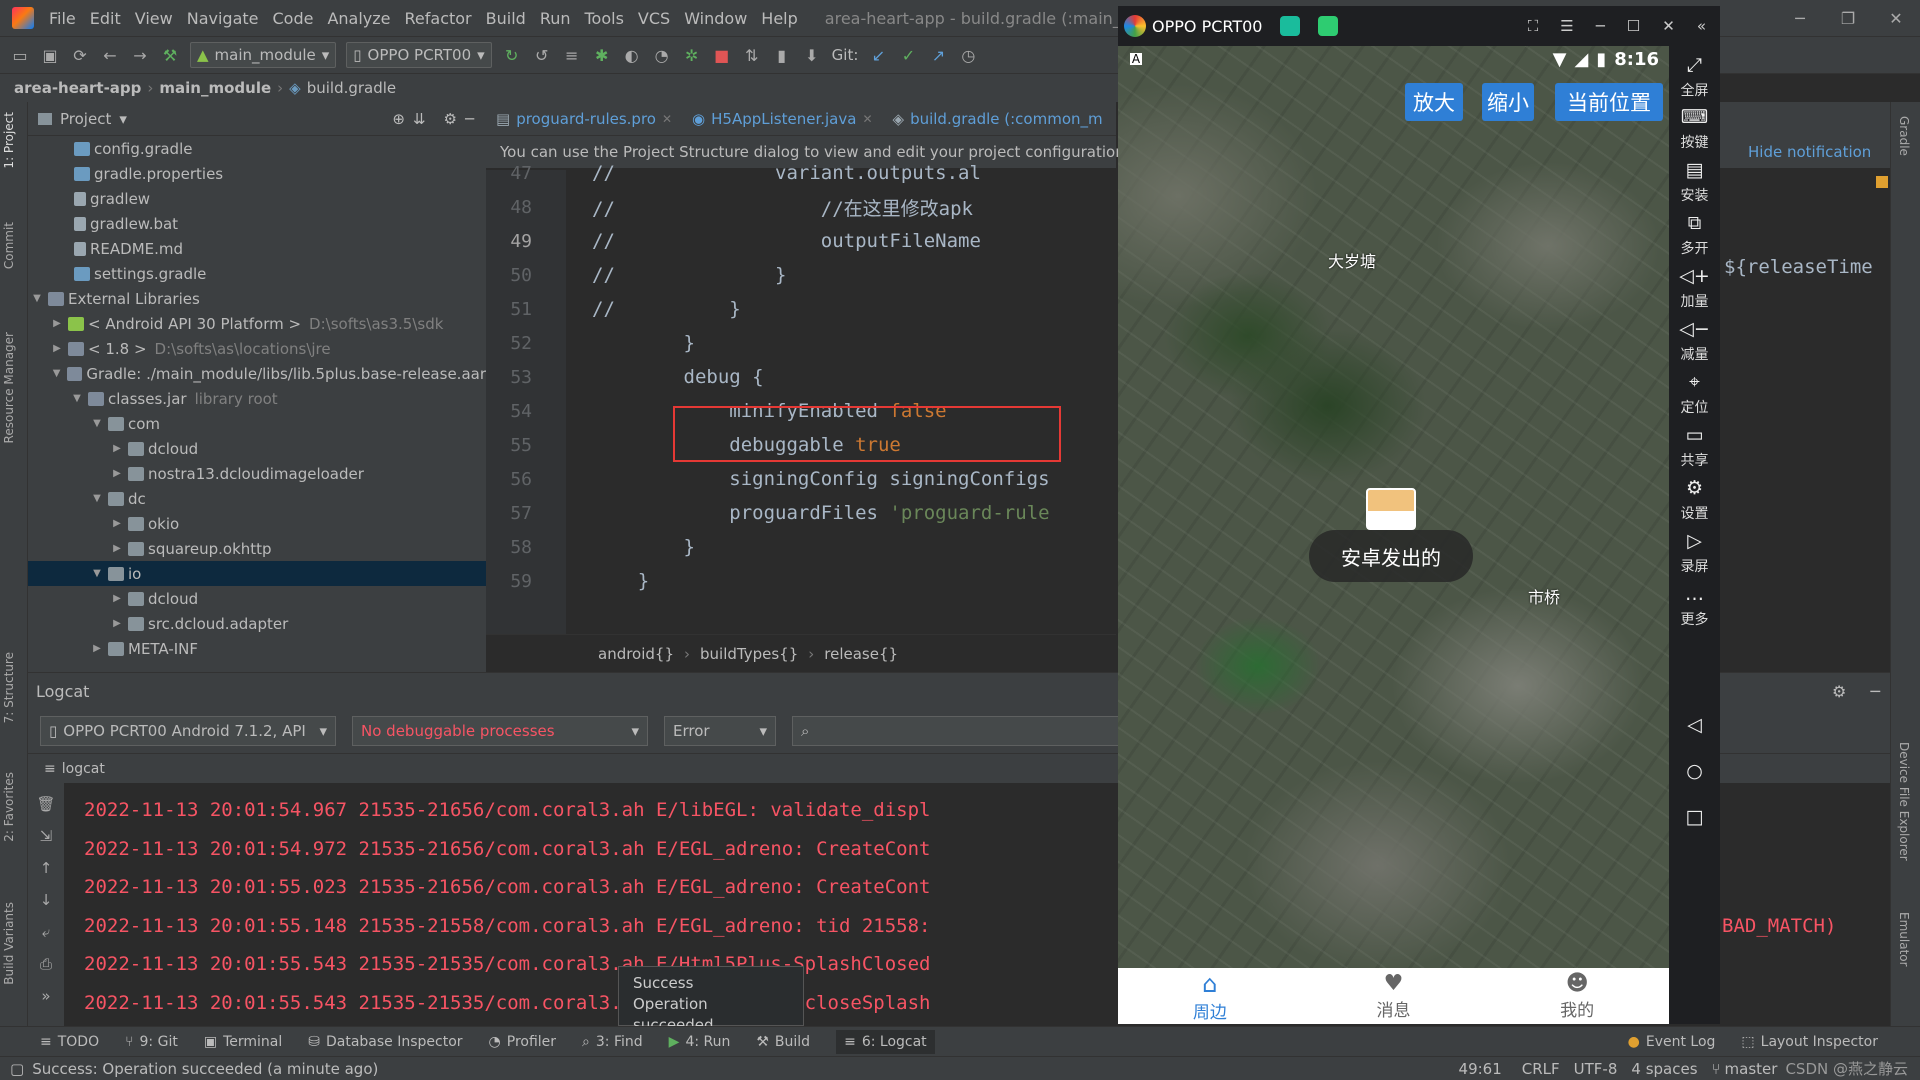 The image size is (1920, 1080). Describe the element at coordinates (170, 55) in the screenshot. I see `hammer-icon: ⚒` at that location.